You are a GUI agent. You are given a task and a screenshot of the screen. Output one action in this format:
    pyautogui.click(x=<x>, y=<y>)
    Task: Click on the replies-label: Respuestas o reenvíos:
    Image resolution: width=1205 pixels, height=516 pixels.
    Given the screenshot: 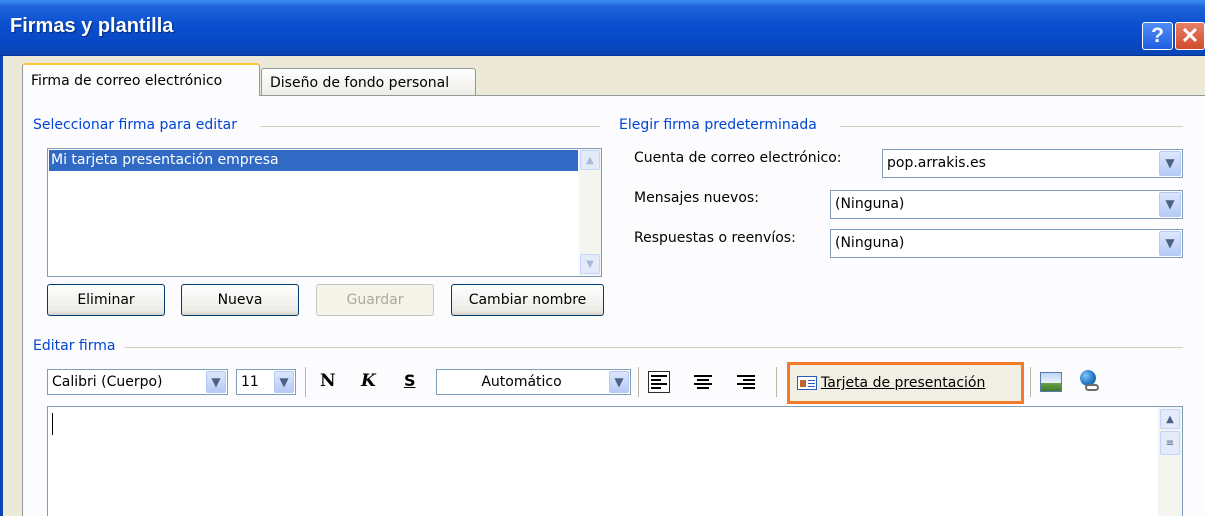 What is the action you would take?
    pyautogui.click(x=715, y=238)
    